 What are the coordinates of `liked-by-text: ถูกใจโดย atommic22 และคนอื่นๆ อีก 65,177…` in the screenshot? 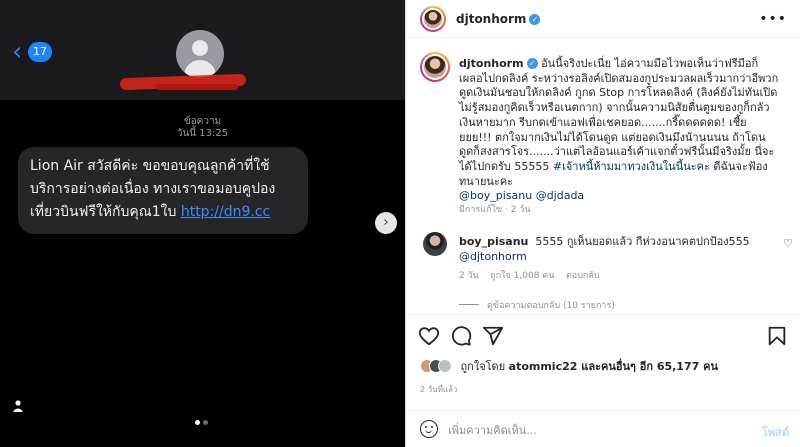 It's located at (589, 366).